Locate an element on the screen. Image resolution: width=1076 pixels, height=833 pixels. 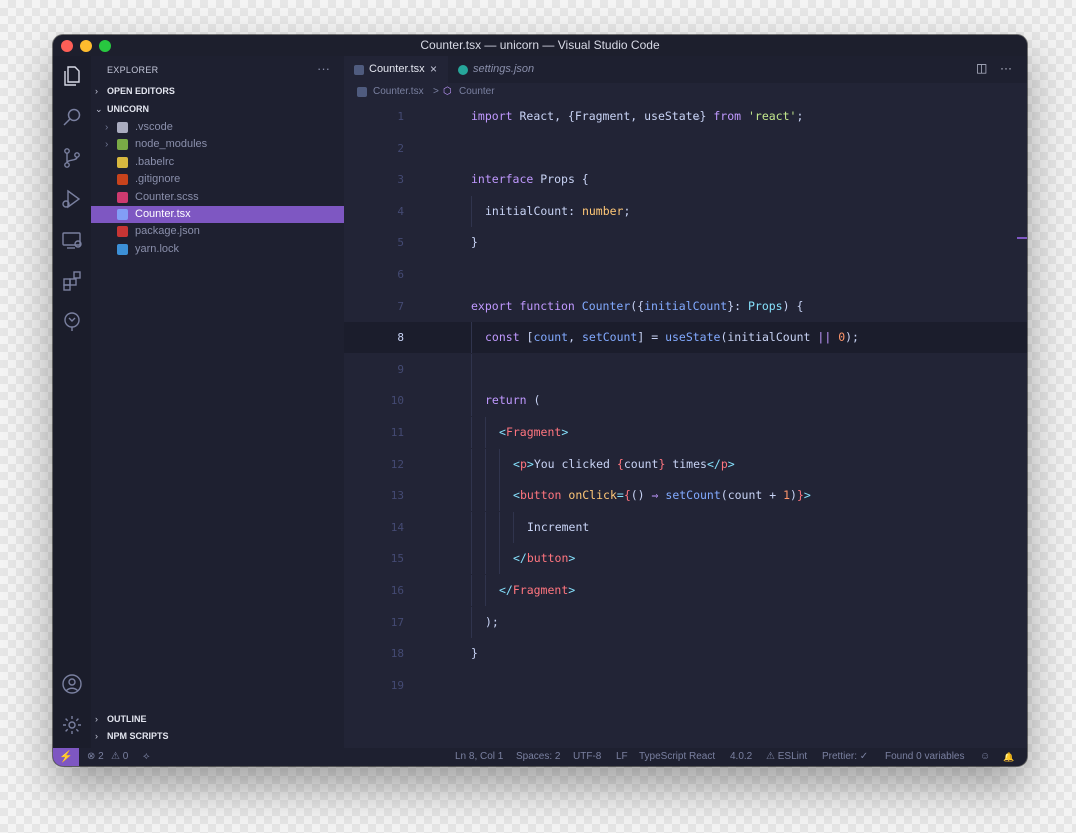
code-line: 14 Increment is located at coordinates (685, 527).